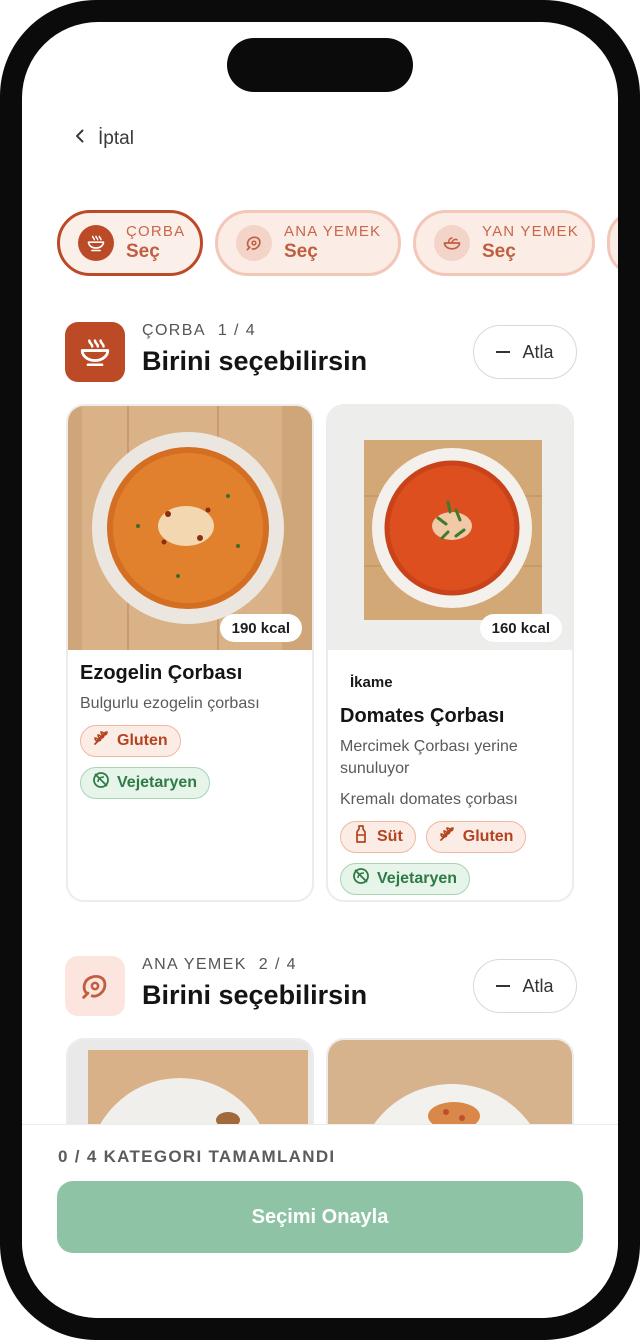 This screenshot has width=640, height=1340. I want to click on section-header-ana-yemek: ANA YEMEK 2 / 4 Birini seçebilirsin Atla, so click(325, 987).